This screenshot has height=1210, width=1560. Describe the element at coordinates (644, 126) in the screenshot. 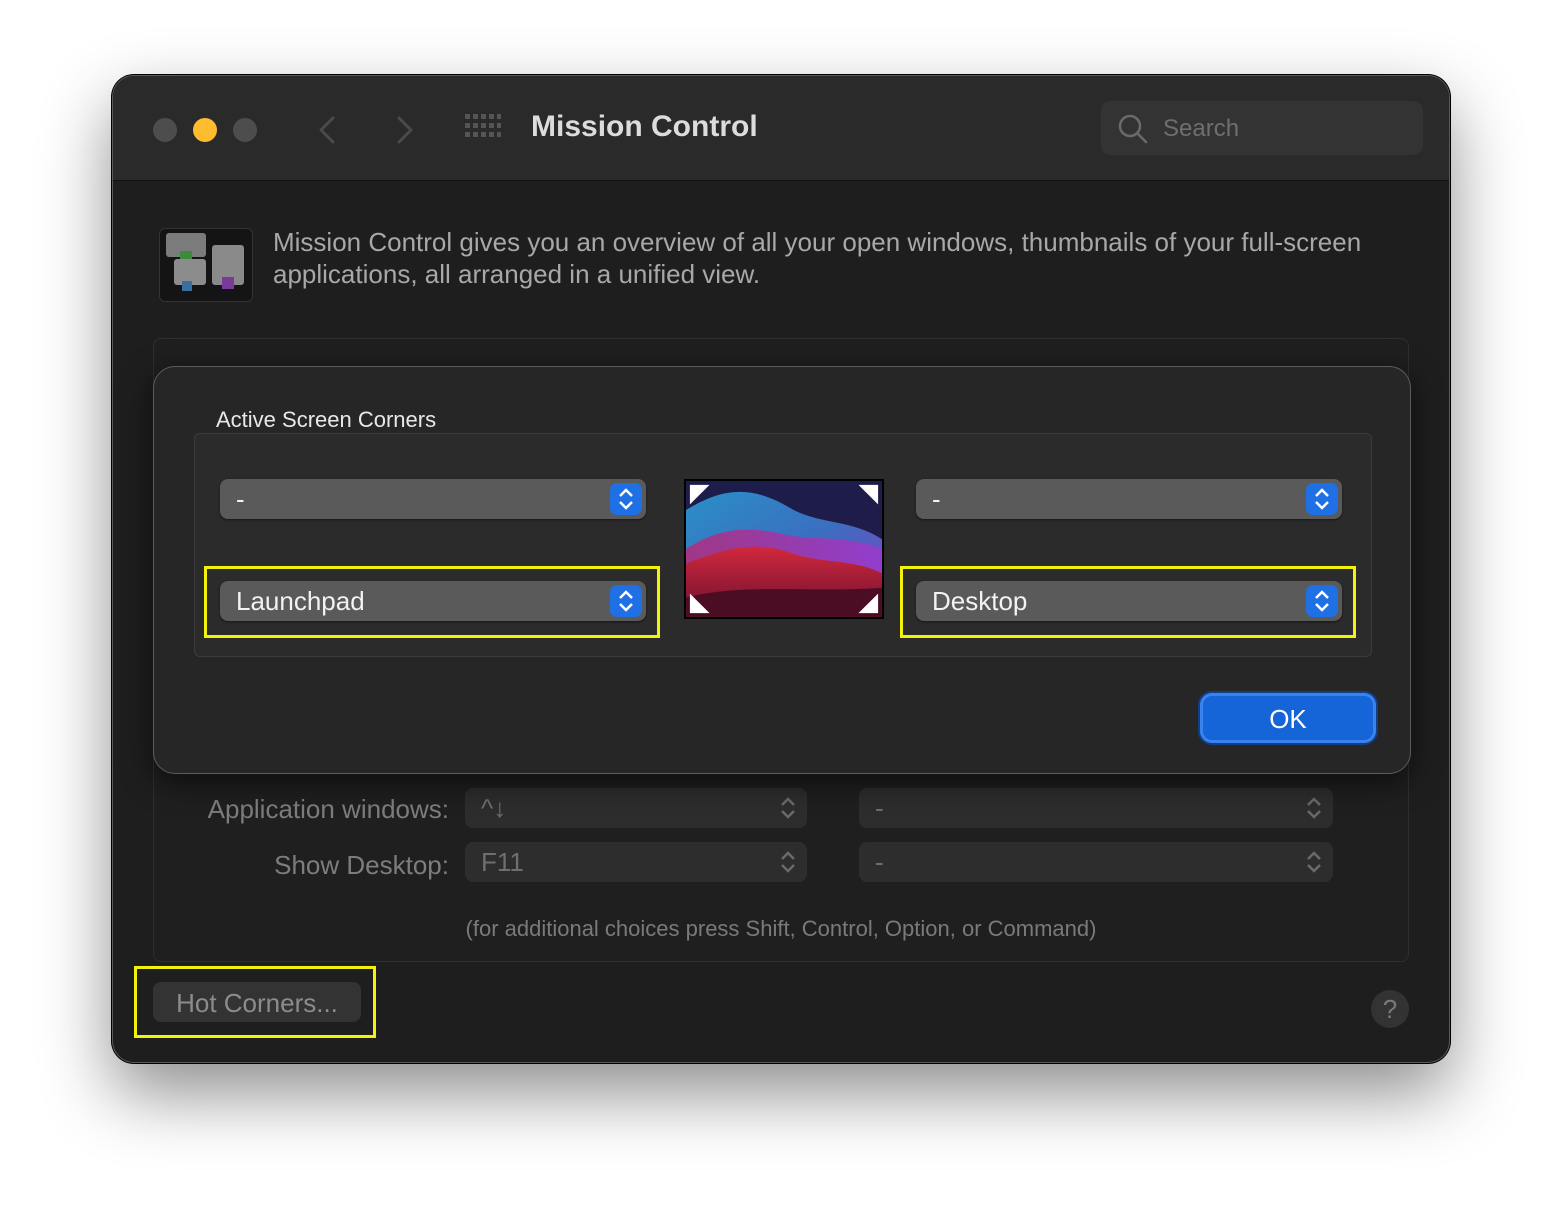

I see `window-title: Mission Control` at that location.